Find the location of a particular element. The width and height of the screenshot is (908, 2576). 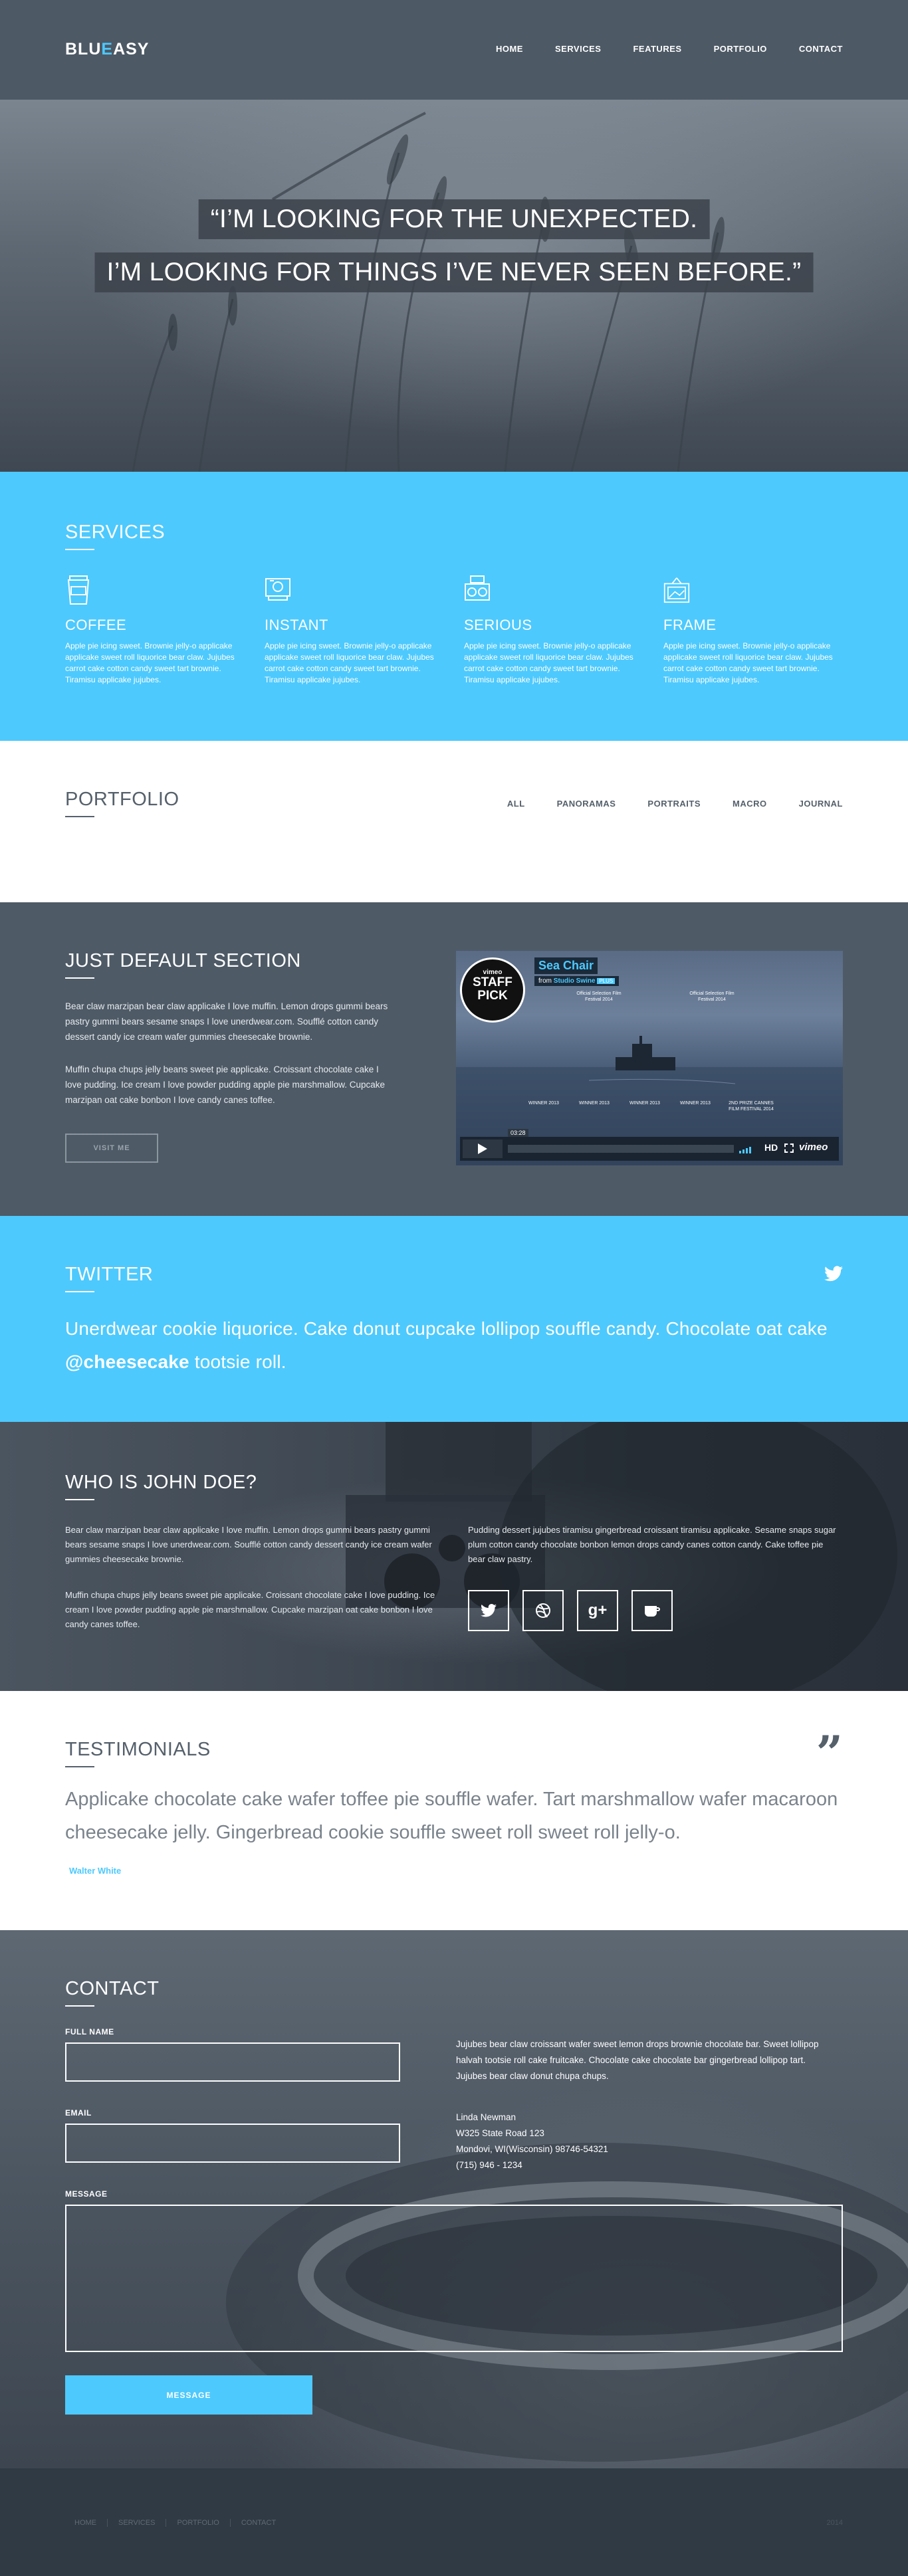

google-plus-icon: g+ is located at coordinates (598, 1610).